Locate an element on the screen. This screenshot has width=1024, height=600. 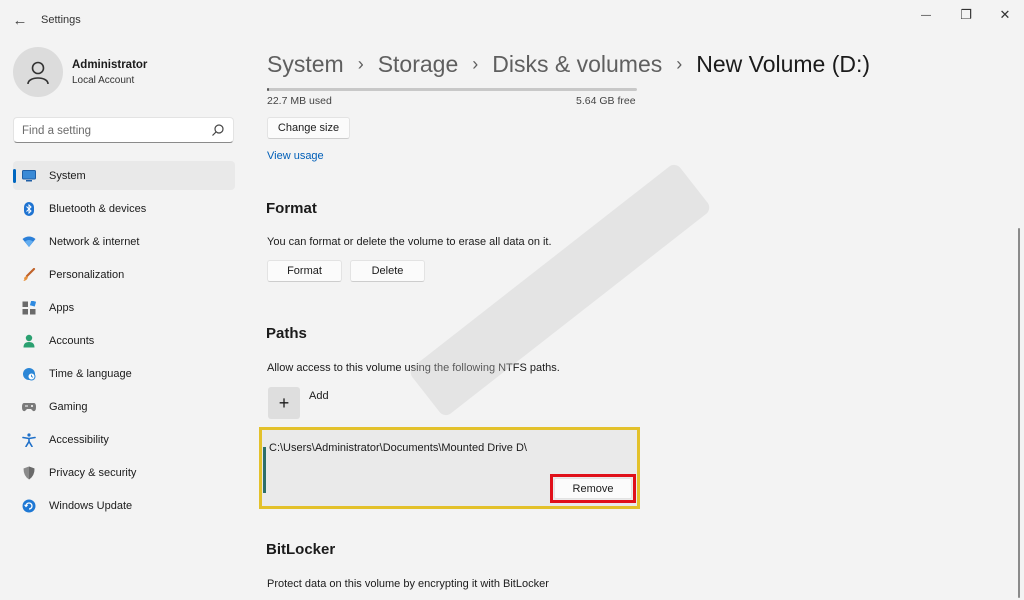
sidebar-item-network: Network & internet is located at coordinates (124, 241).